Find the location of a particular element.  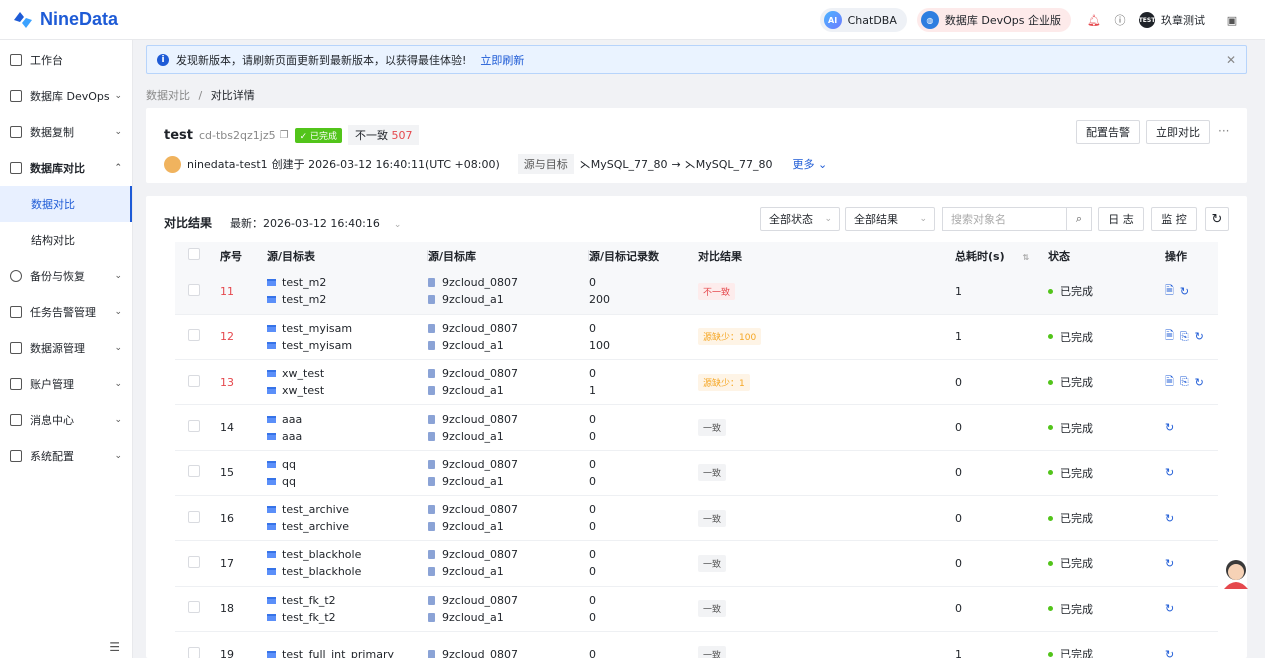

db-cell: 9zcloud_0807 9zcloud_a1 is located at coordinates (508, 518).